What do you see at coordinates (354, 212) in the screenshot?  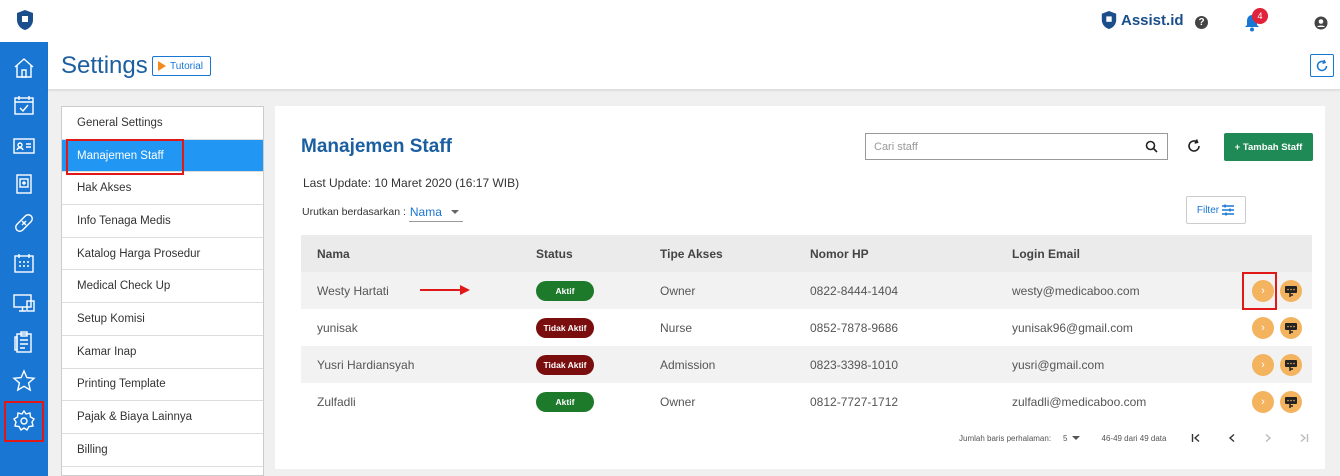 I see `sort-label: Urutkan berdasarkan :` at bounding box center [354, 212].